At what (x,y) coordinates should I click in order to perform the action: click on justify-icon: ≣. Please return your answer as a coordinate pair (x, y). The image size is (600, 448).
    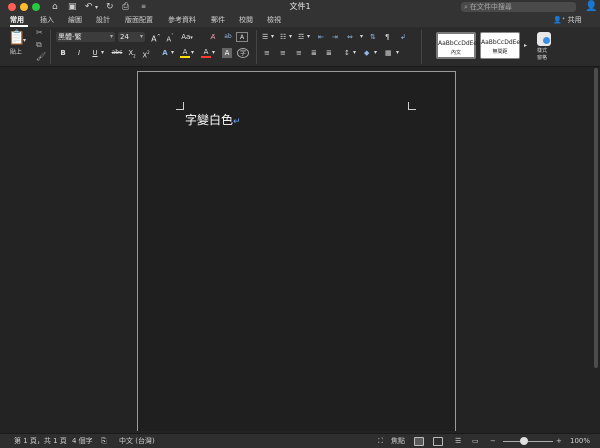
    Looking at the image, I should click on (314, 53).